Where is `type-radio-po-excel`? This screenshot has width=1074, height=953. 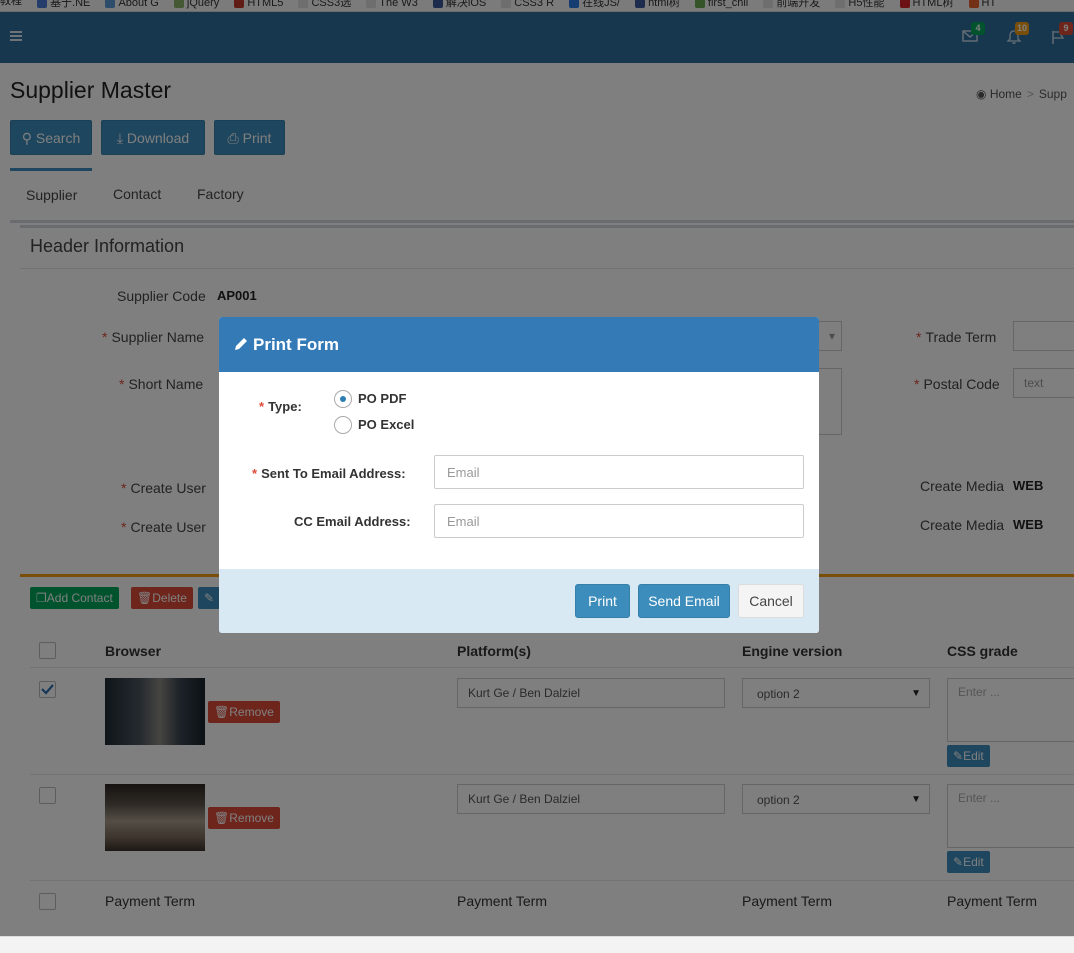 type-radio-po-excel is located at coordinates (343, 425).